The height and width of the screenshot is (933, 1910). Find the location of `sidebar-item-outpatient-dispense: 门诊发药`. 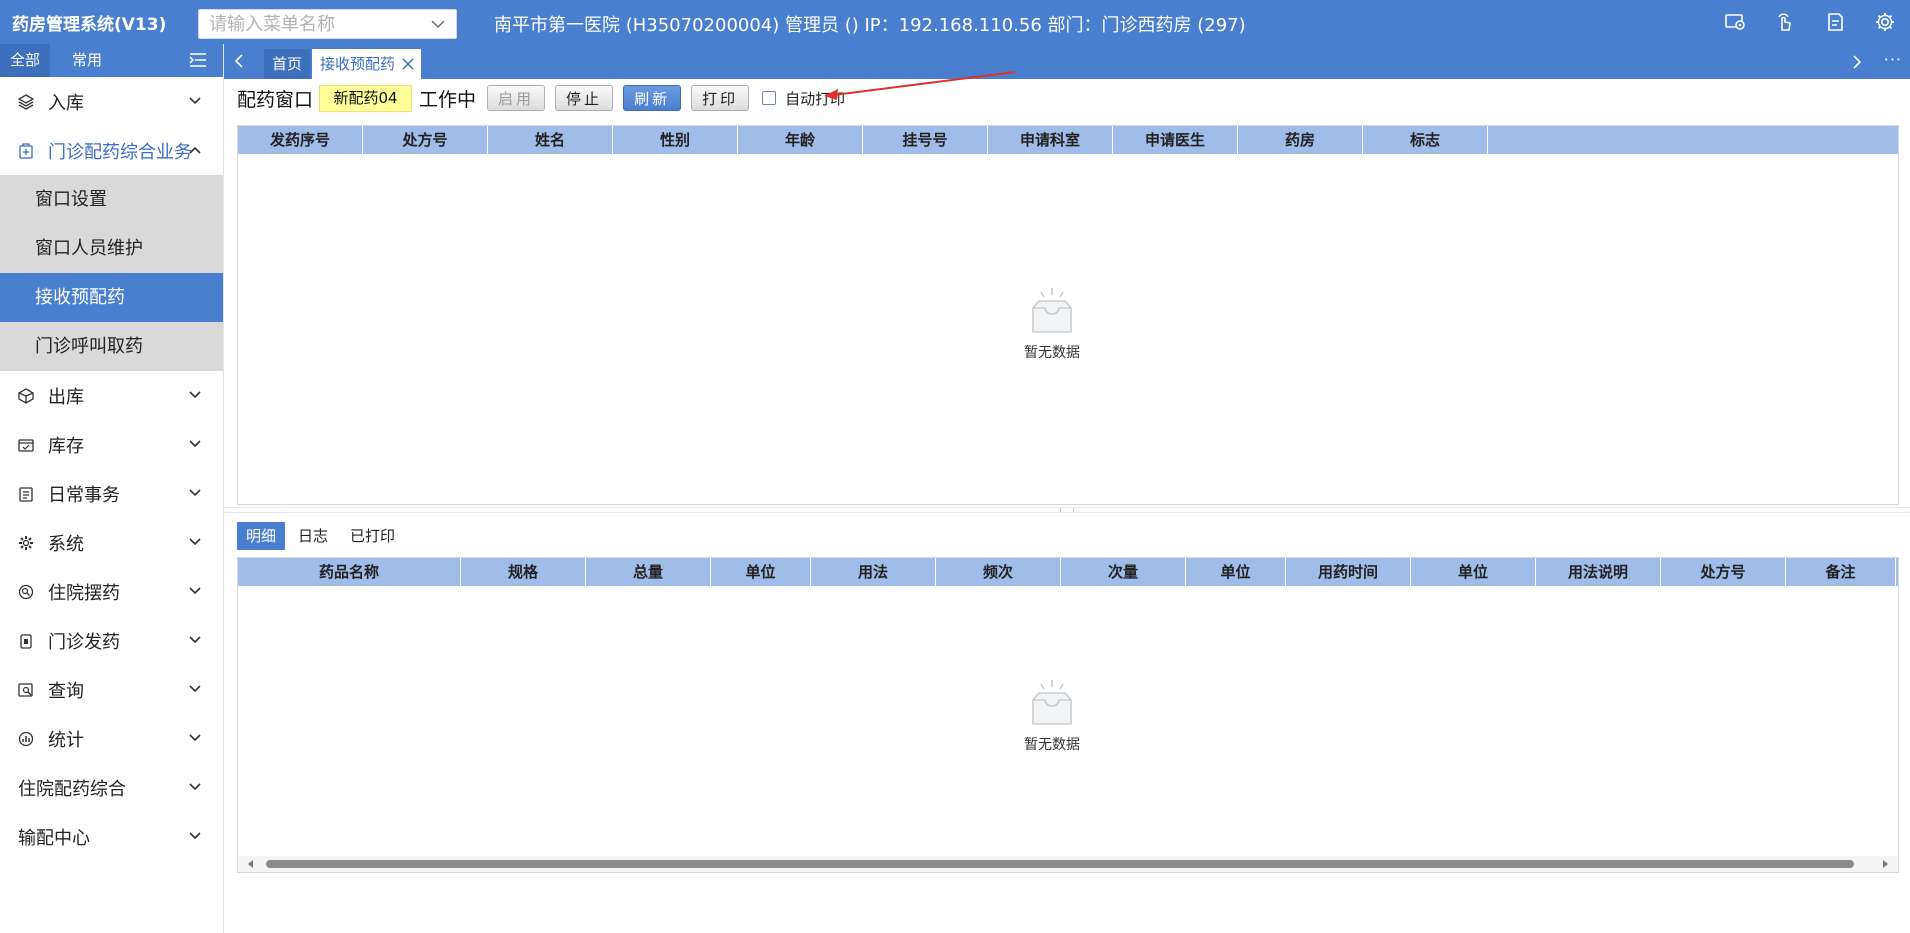

sidebar-item-outpatient-dispense: 门诊发药 is located at coordinates (111, 640).